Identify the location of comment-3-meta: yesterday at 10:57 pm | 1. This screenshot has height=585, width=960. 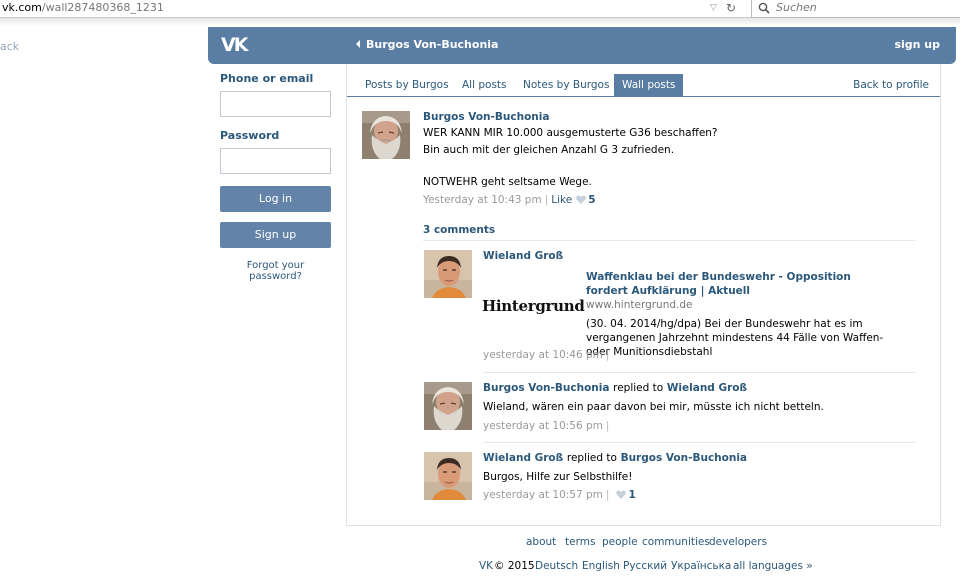
(559, 495).